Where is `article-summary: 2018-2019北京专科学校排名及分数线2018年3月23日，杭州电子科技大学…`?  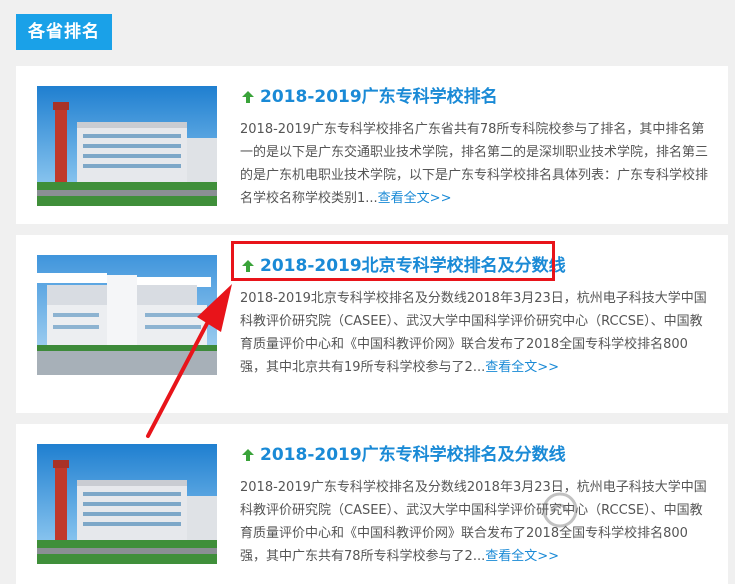 article-summary: 2018-2019北京专科学校排名及分数线2018年3月23日，杭州电子科技大学… is located at coordinates (476, 333).